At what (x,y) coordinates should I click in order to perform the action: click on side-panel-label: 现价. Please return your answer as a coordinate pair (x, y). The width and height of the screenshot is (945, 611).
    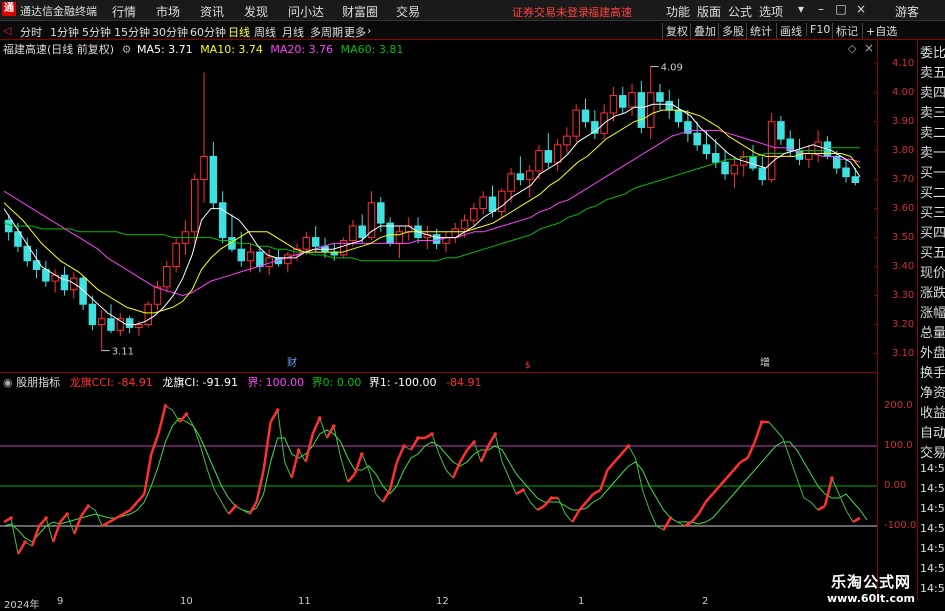
    Looking at the image, I should click on (932, 271).